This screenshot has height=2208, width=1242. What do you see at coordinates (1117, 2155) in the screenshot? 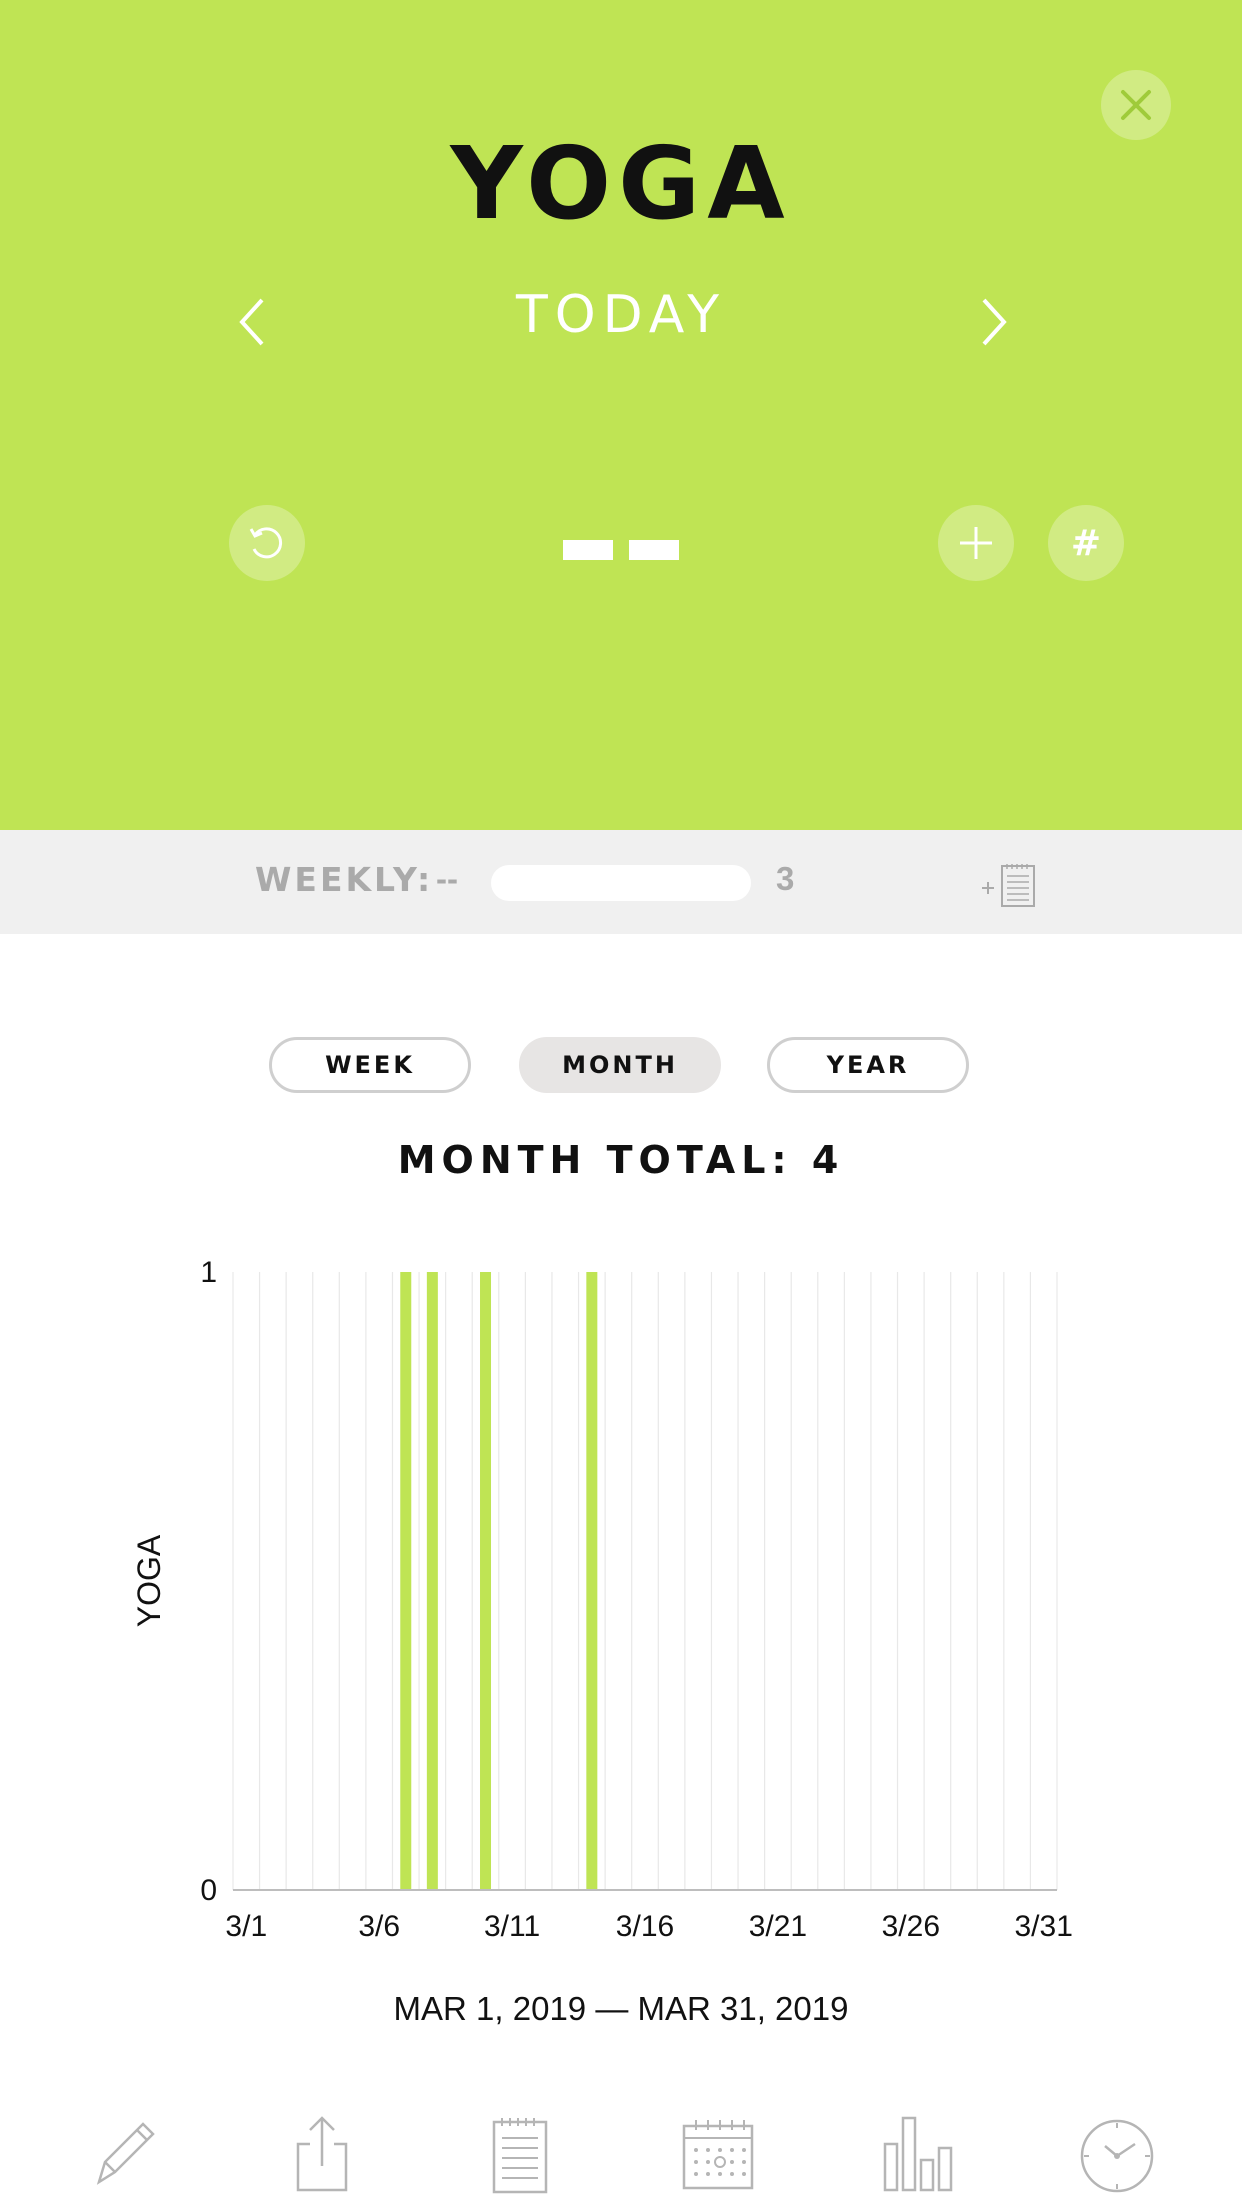
I see `clock-icon` at bounding box center [1117, 2155].